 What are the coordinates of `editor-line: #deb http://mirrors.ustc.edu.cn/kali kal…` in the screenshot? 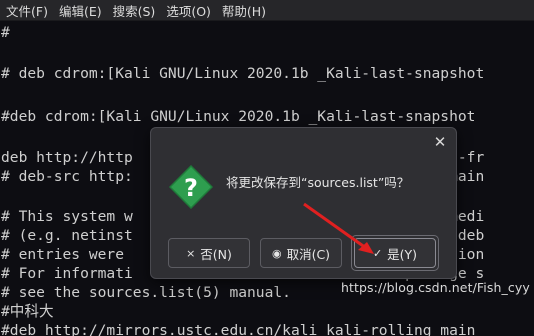 It's located at (238, 329).